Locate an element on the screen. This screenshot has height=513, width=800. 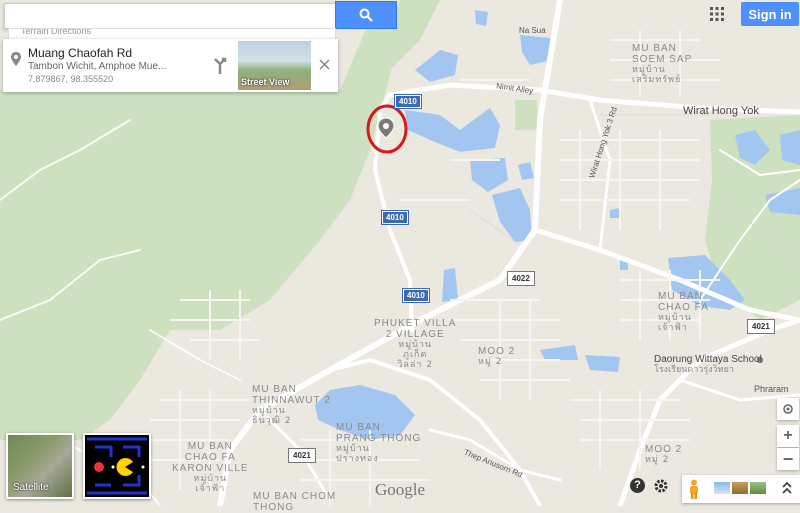
pacman-icon is located at coordinates (117, 466).